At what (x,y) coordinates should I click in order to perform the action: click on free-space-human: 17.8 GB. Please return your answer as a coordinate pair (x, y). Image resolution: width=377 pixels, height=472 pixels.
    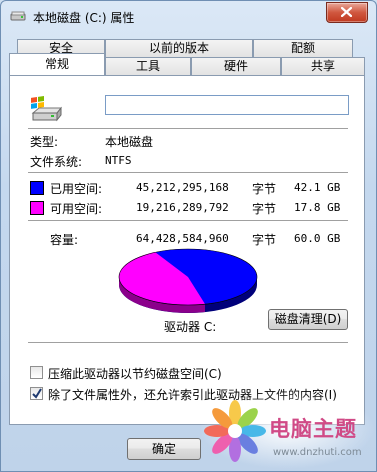
    Looking at the image, I should click on (317, 207).